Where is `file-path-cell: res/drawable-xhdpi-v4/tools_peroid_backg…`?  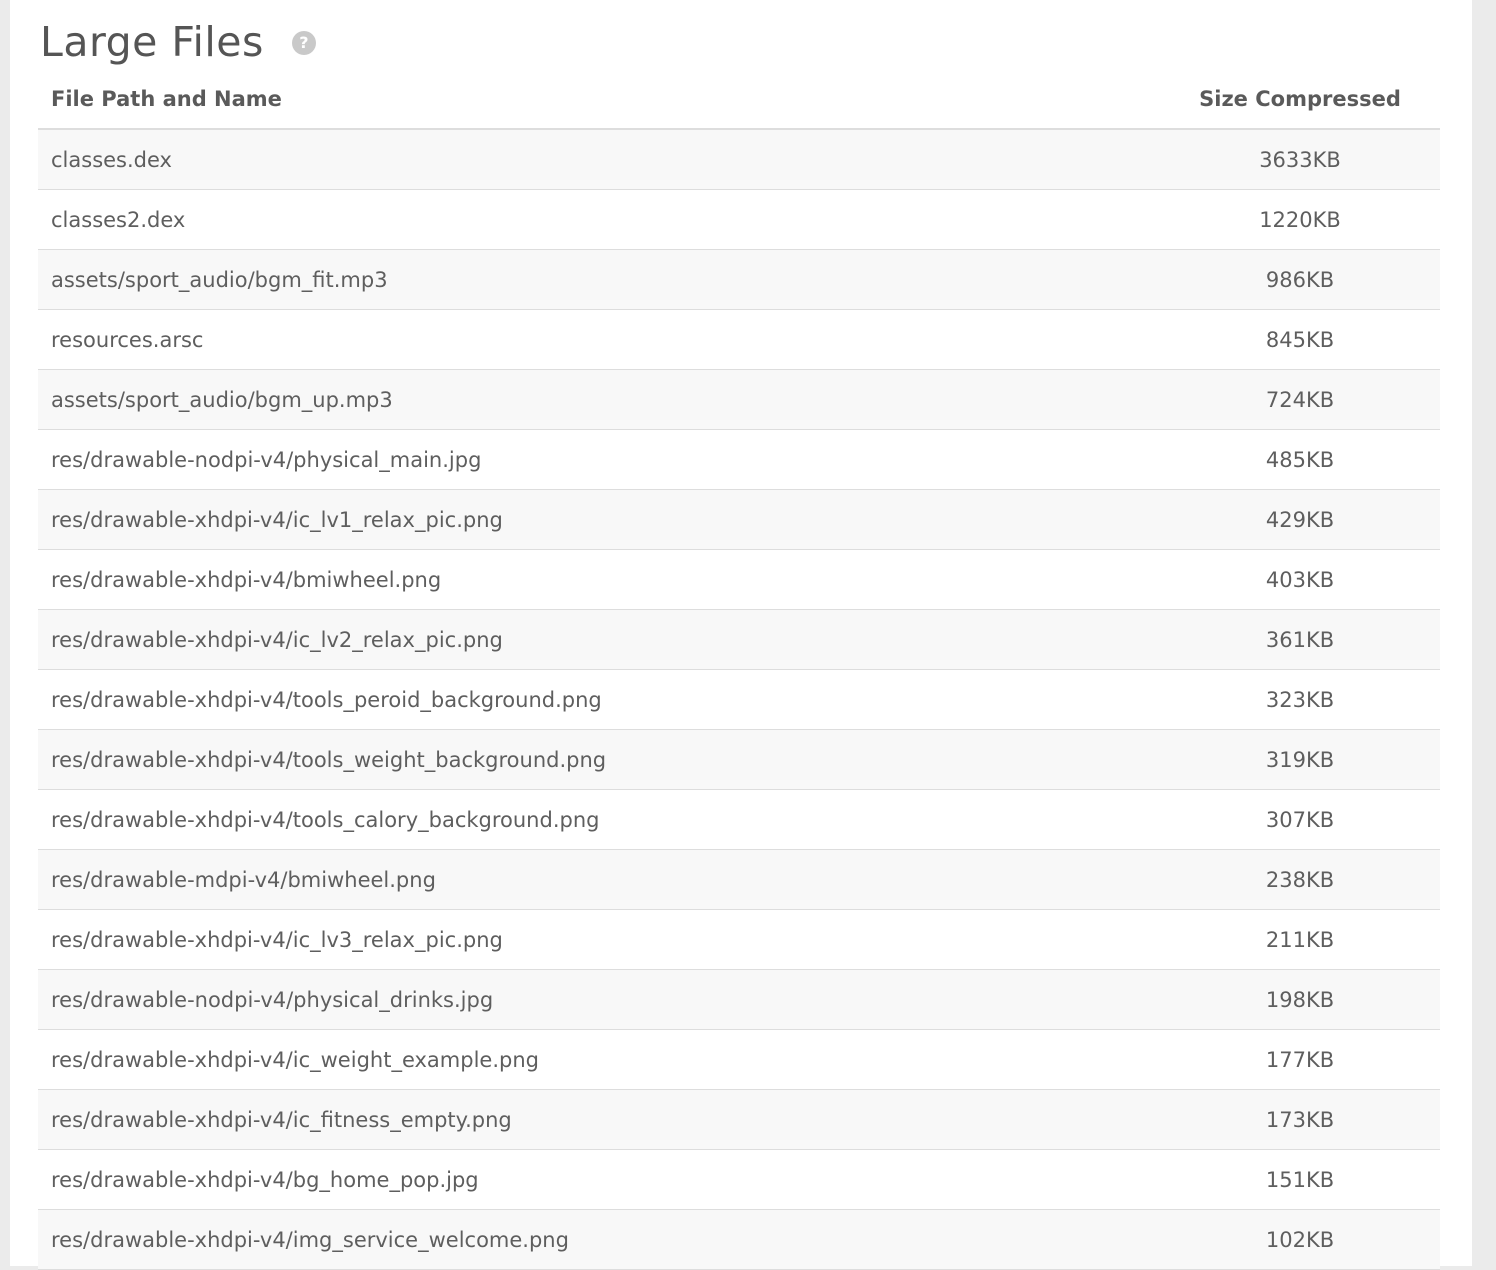
file-path-cell: res/drawable-xhdpi-v4/tools_peroid_backg… is located at coordinates (326, 699).